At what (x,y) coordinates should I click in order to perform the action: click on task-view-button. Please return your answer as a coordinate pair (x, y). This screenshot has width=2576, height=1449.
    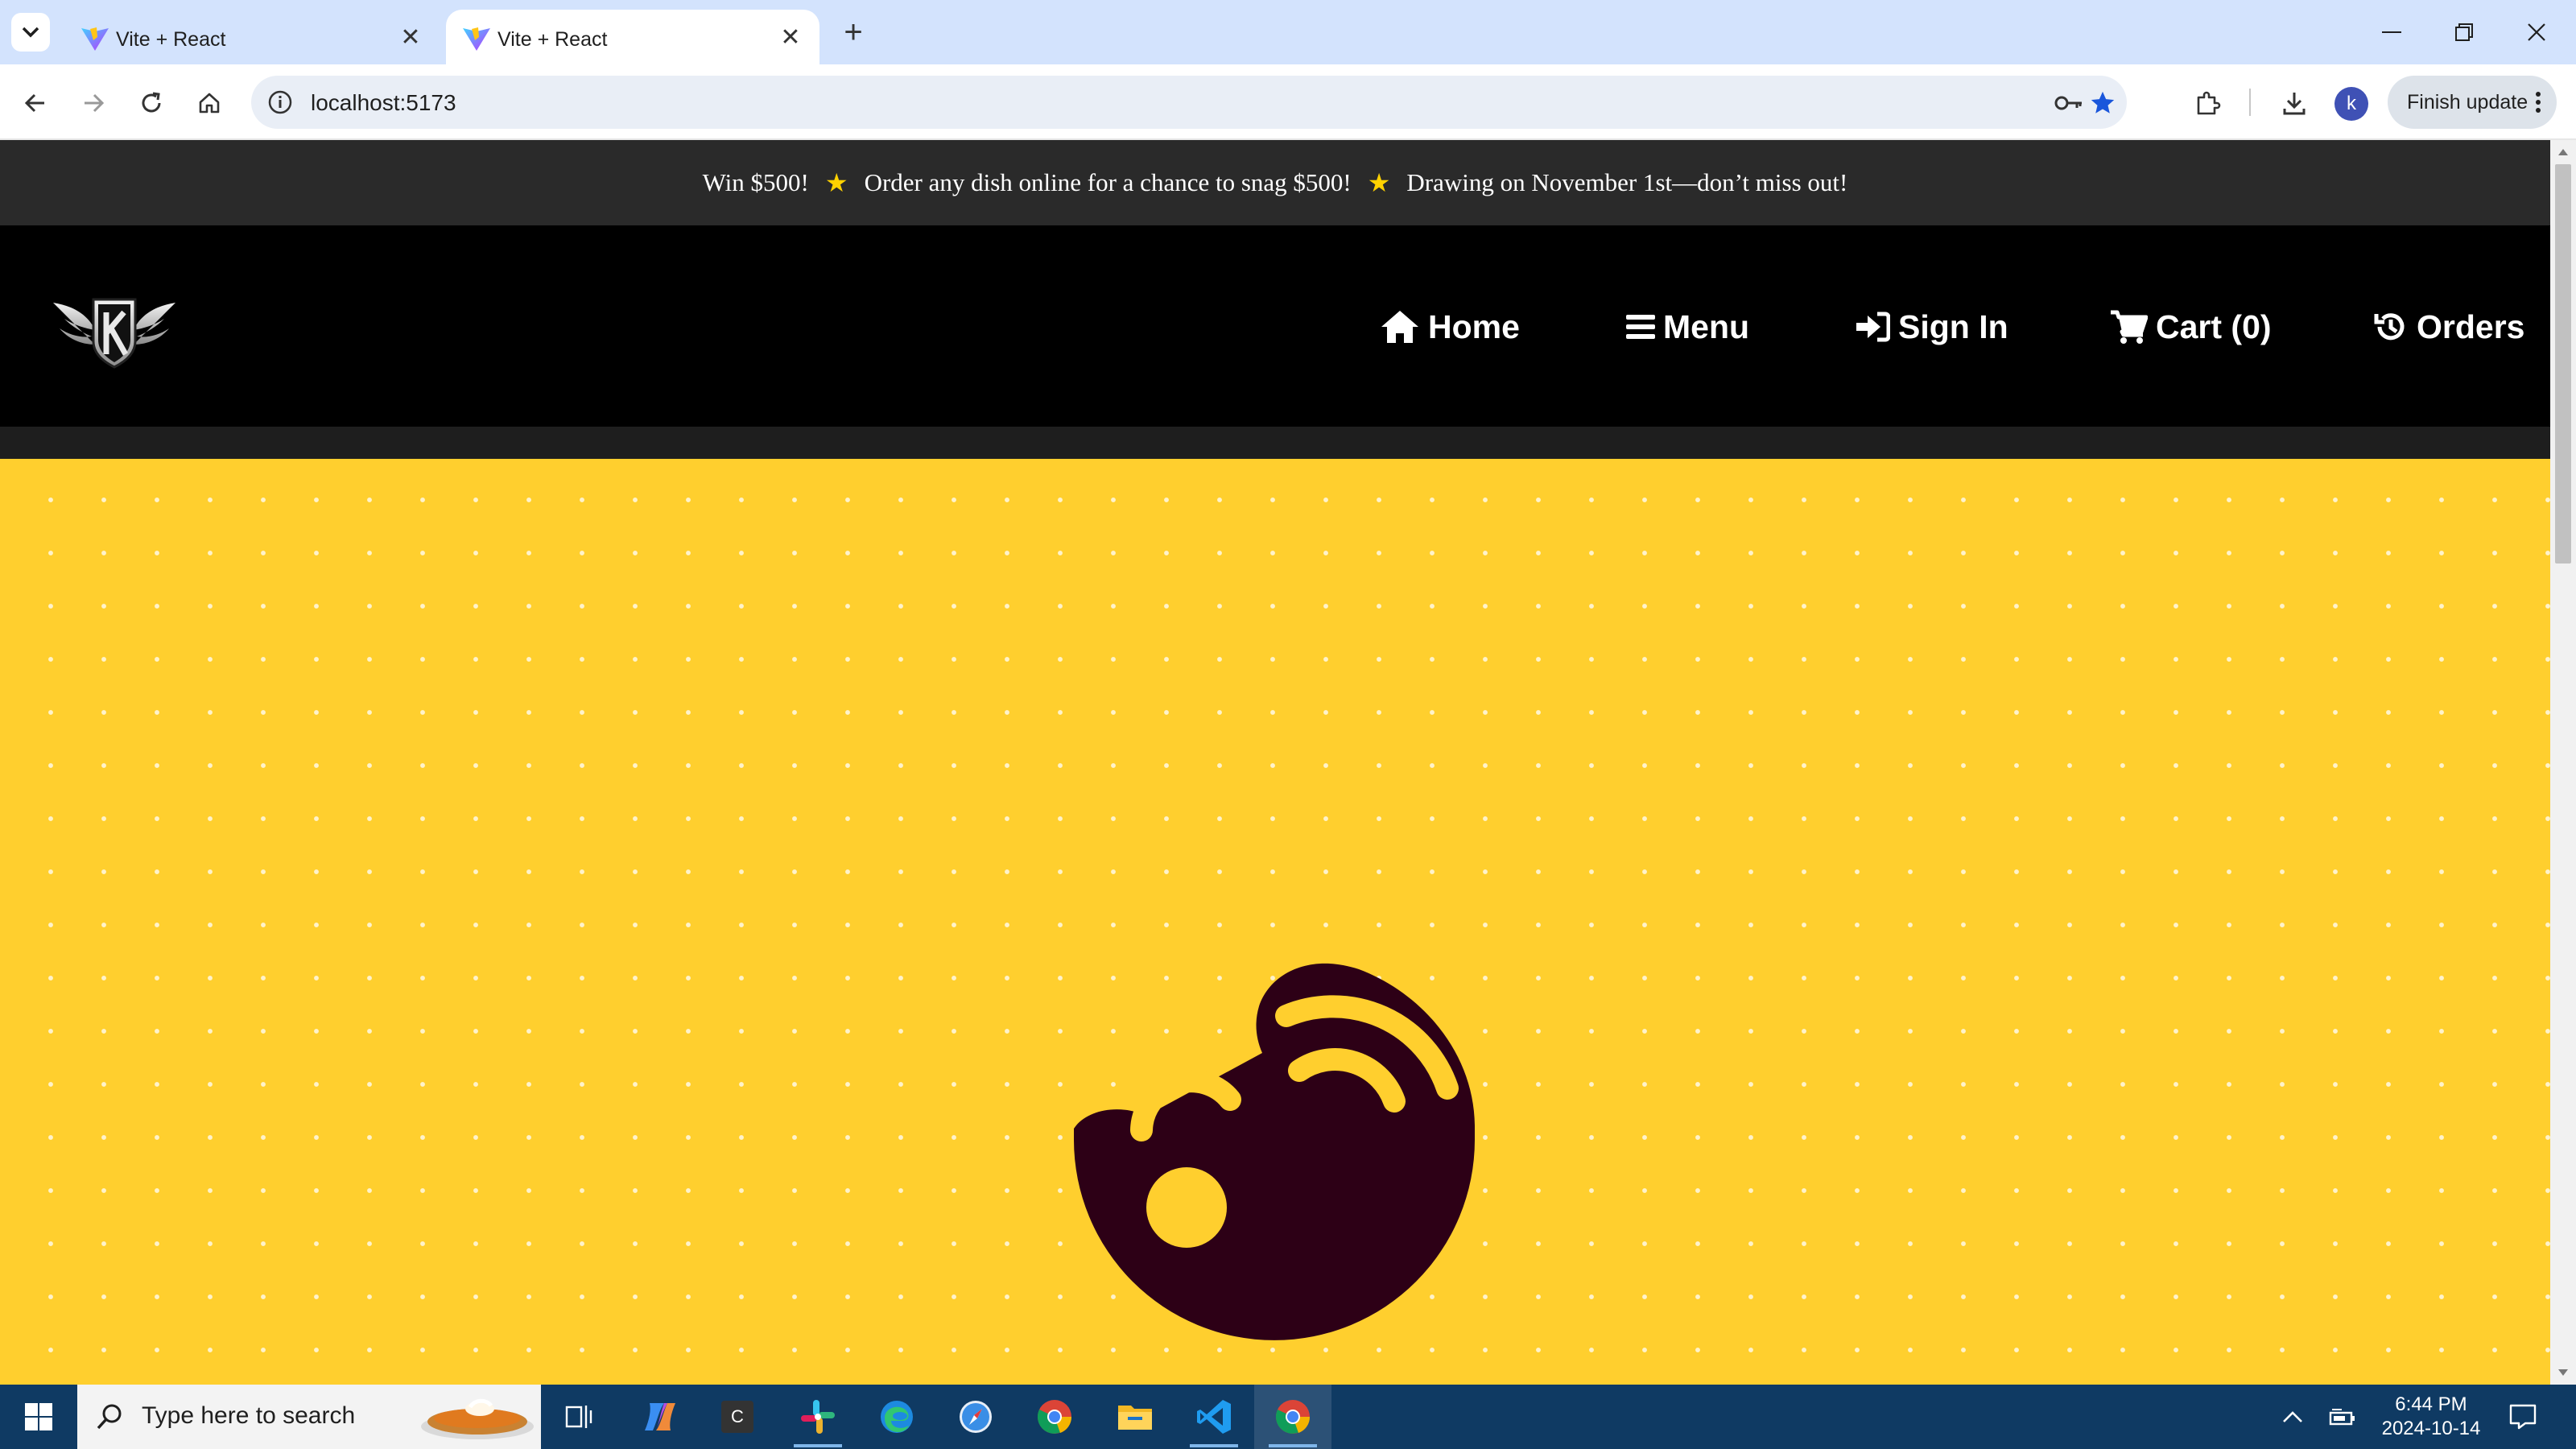
    Looking at the image, I should click on (579, 1417).